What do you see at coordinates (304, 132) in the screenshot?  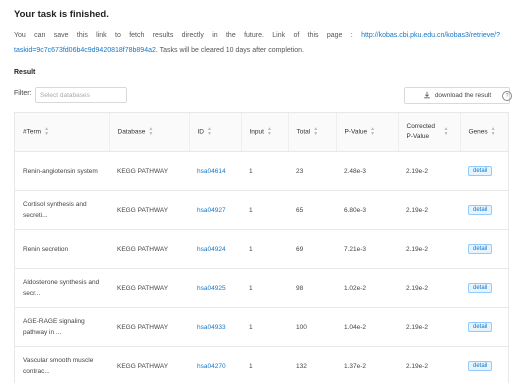 I see `header-total-label: Total` at bounding box center [304, 132].